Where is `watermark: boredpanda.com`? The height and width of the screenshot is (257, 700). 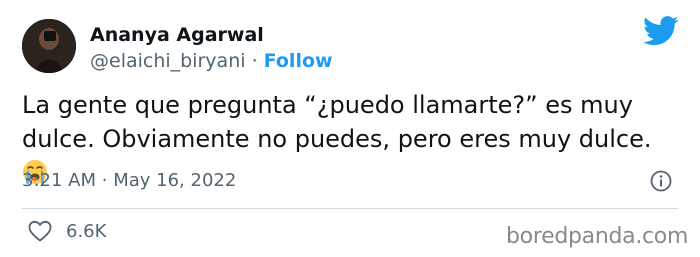 watermark: boredpanda.com is located at coordinates (597, 236).